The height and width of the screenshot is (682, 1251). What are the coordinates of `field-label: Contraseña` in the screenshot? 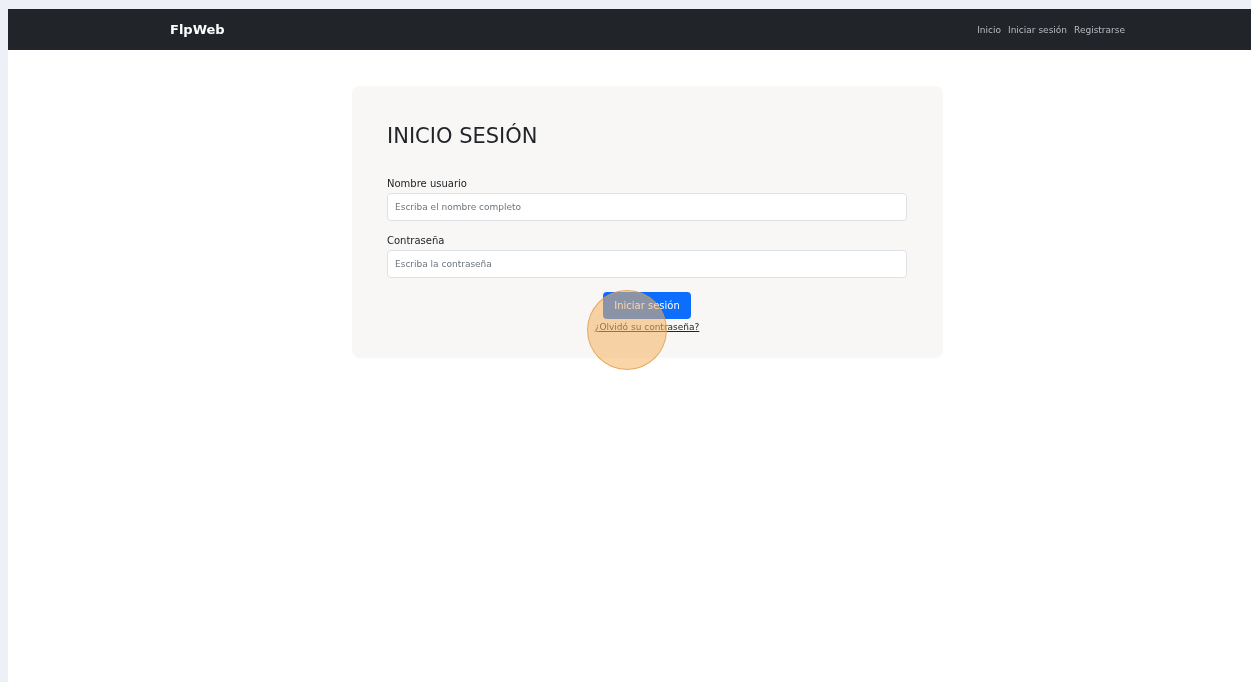 It's located at (416, 240).